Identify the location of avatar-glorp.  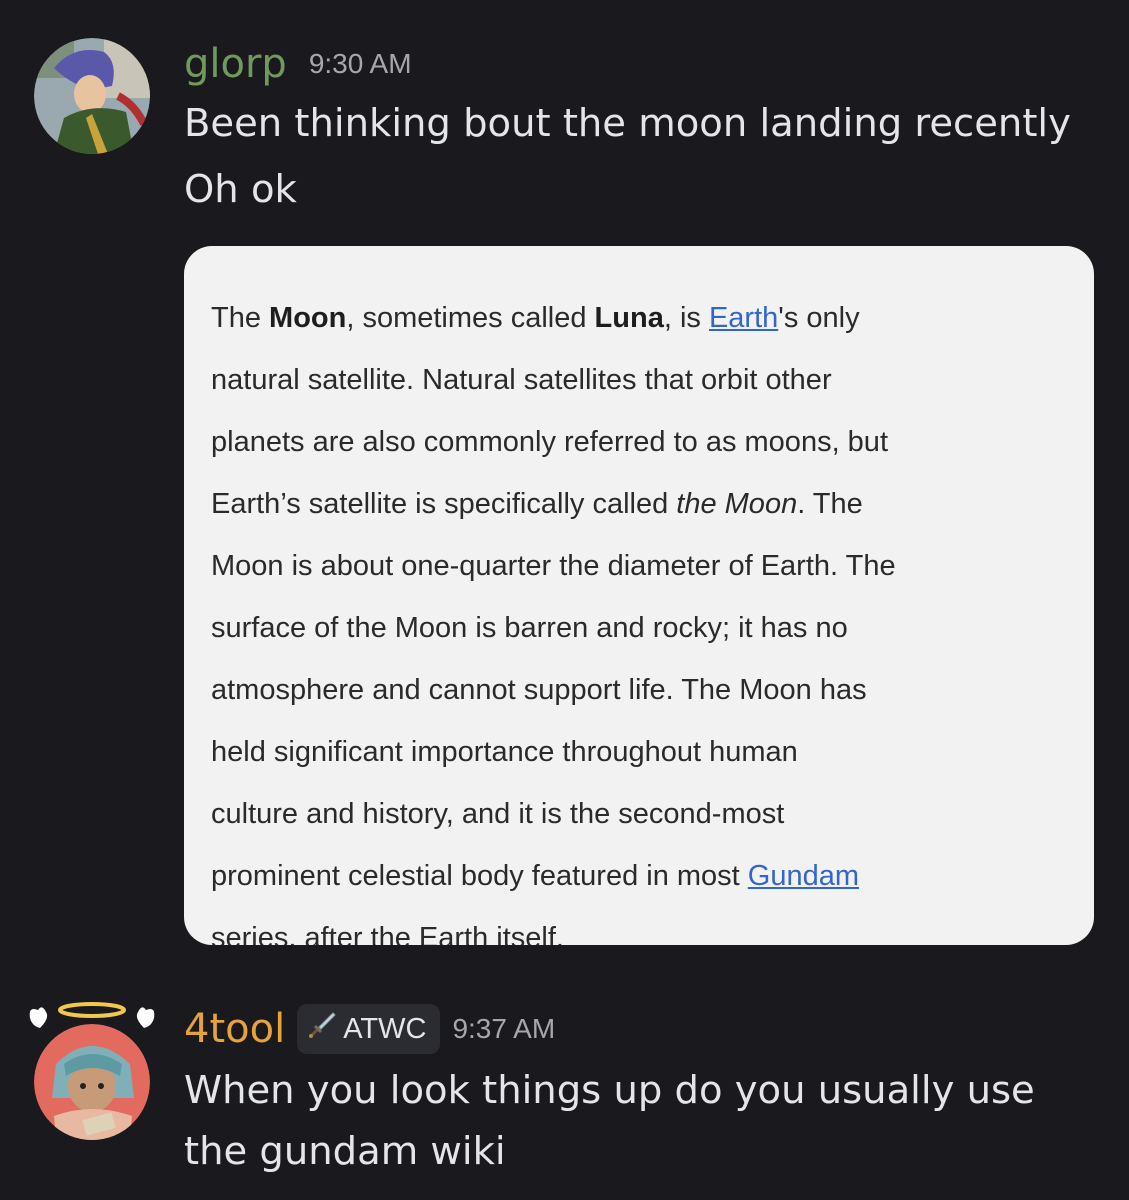
(92, 96).